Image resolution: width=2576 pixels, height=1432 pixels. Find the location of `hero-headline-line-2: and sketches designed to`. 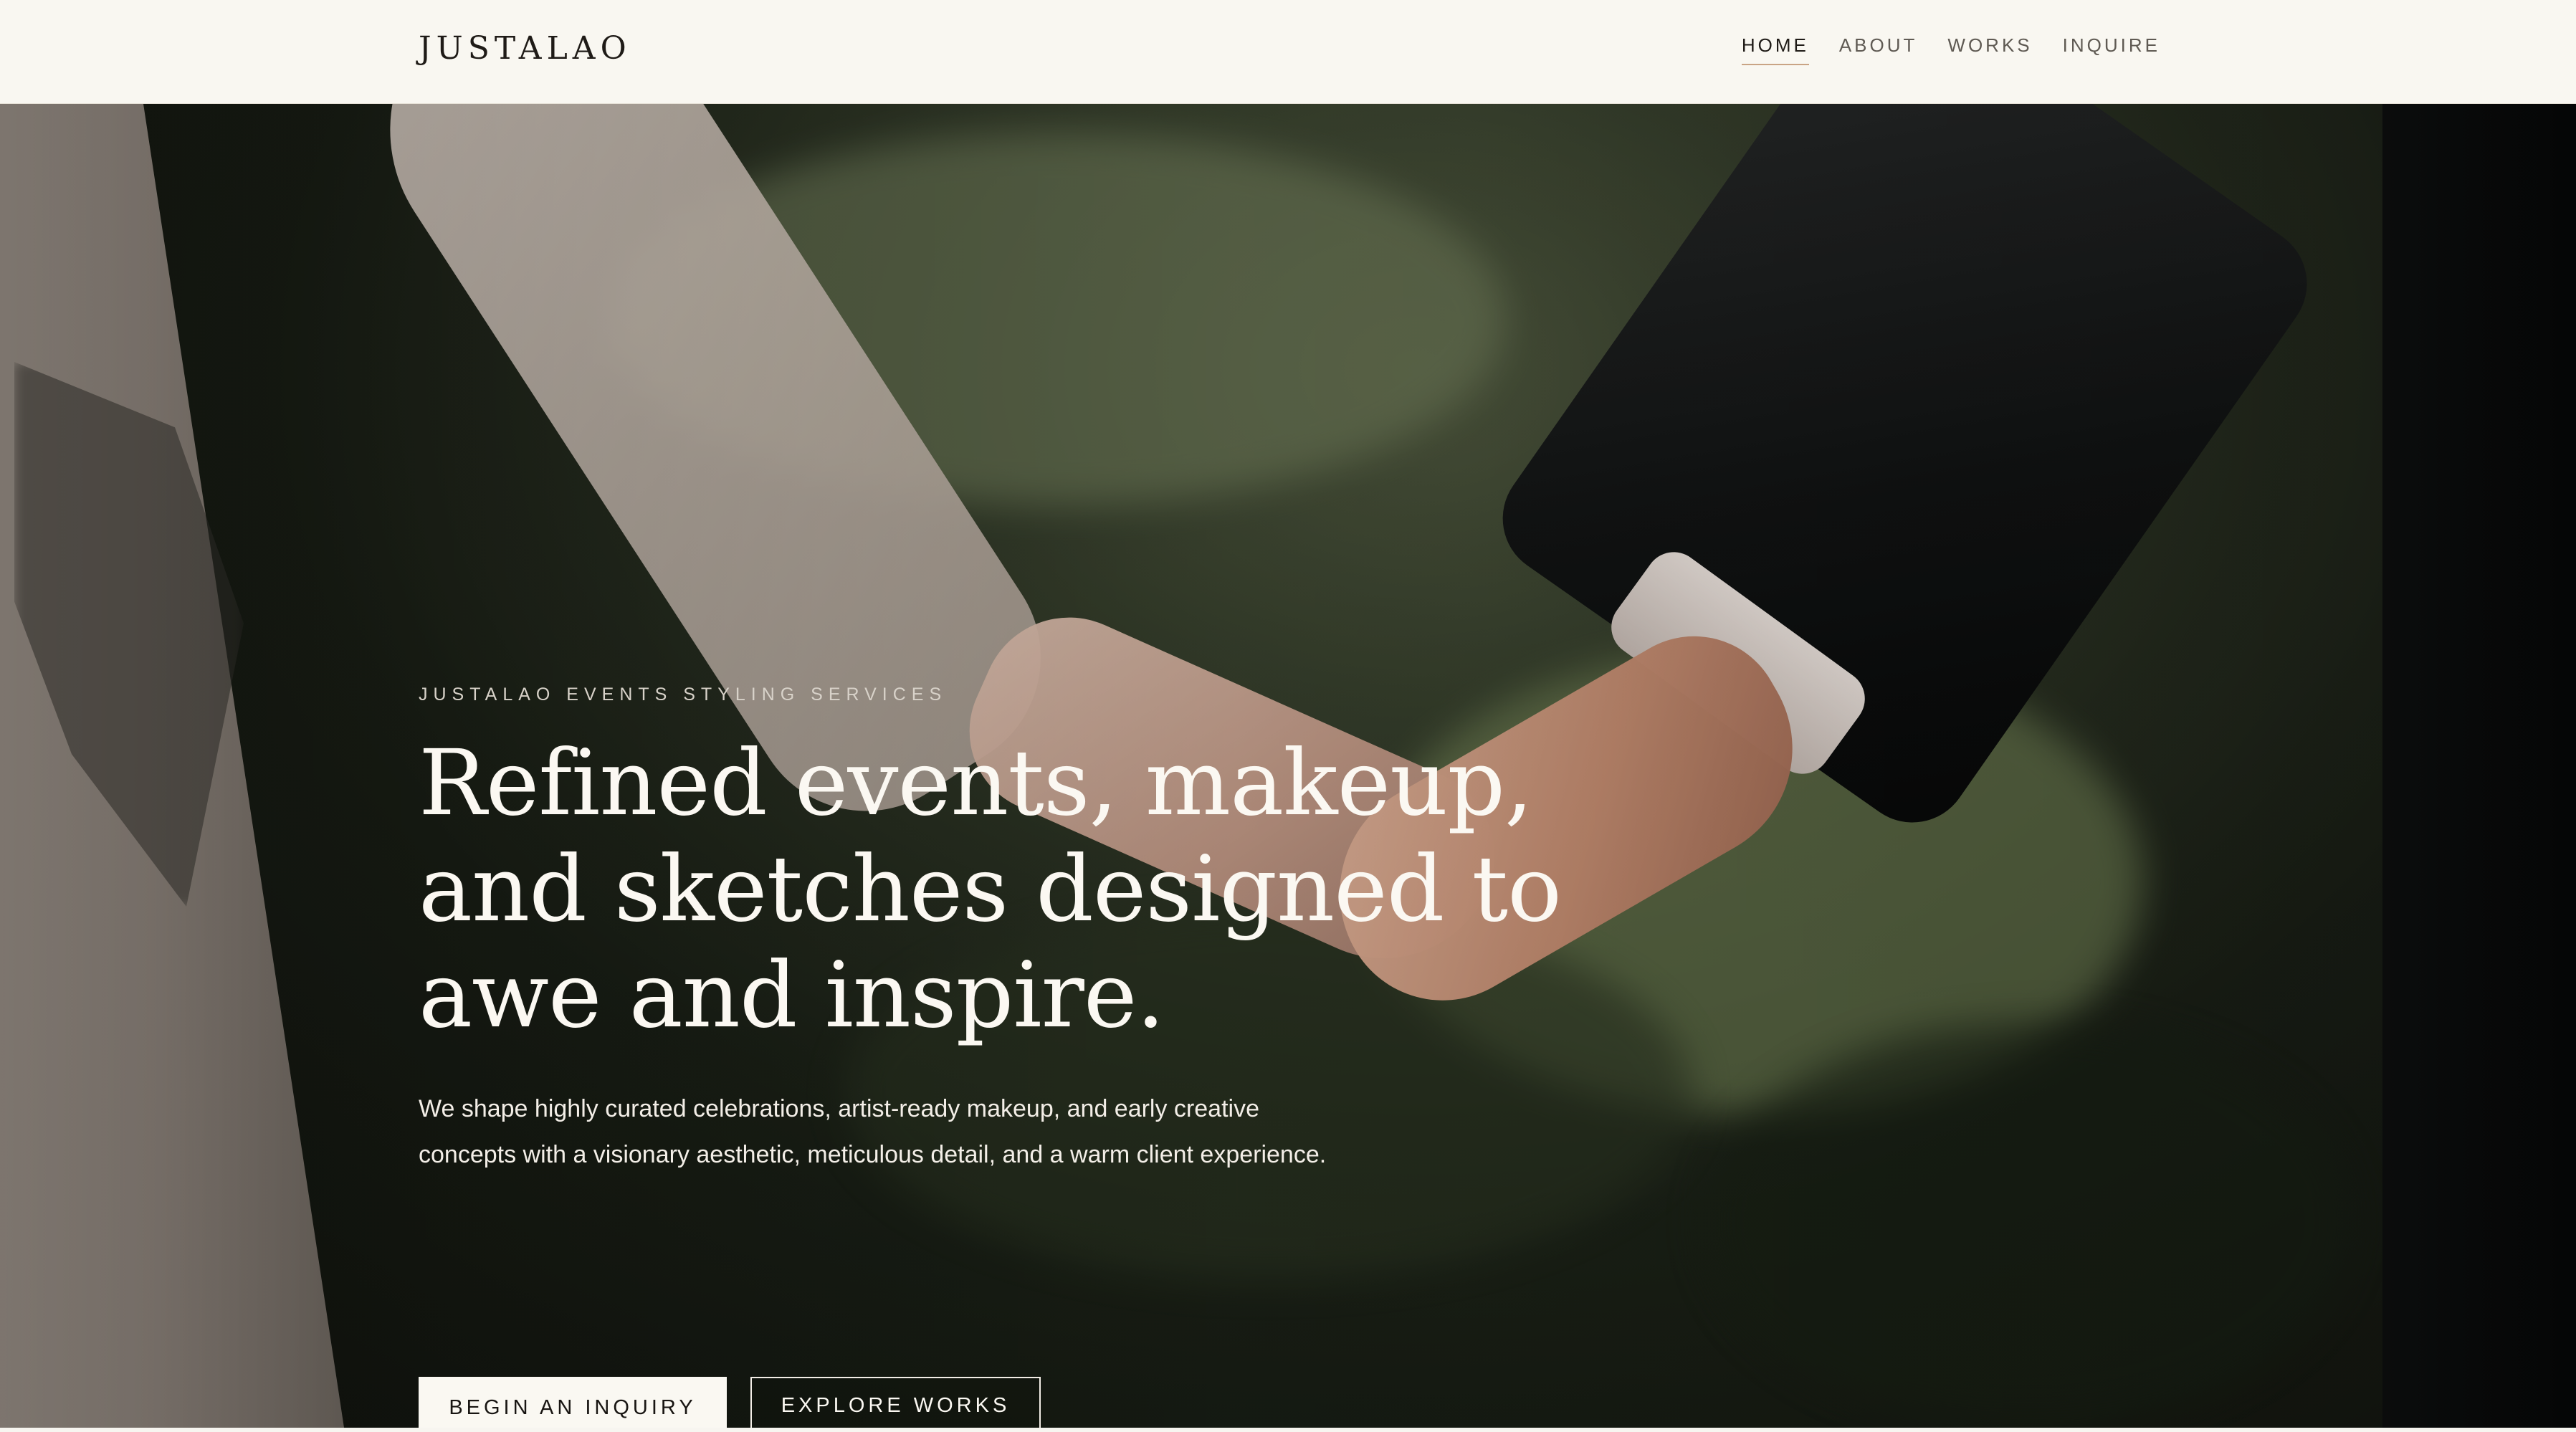

hero-headline-line-2: and sketches designed to is located at coordinates (990, 889).